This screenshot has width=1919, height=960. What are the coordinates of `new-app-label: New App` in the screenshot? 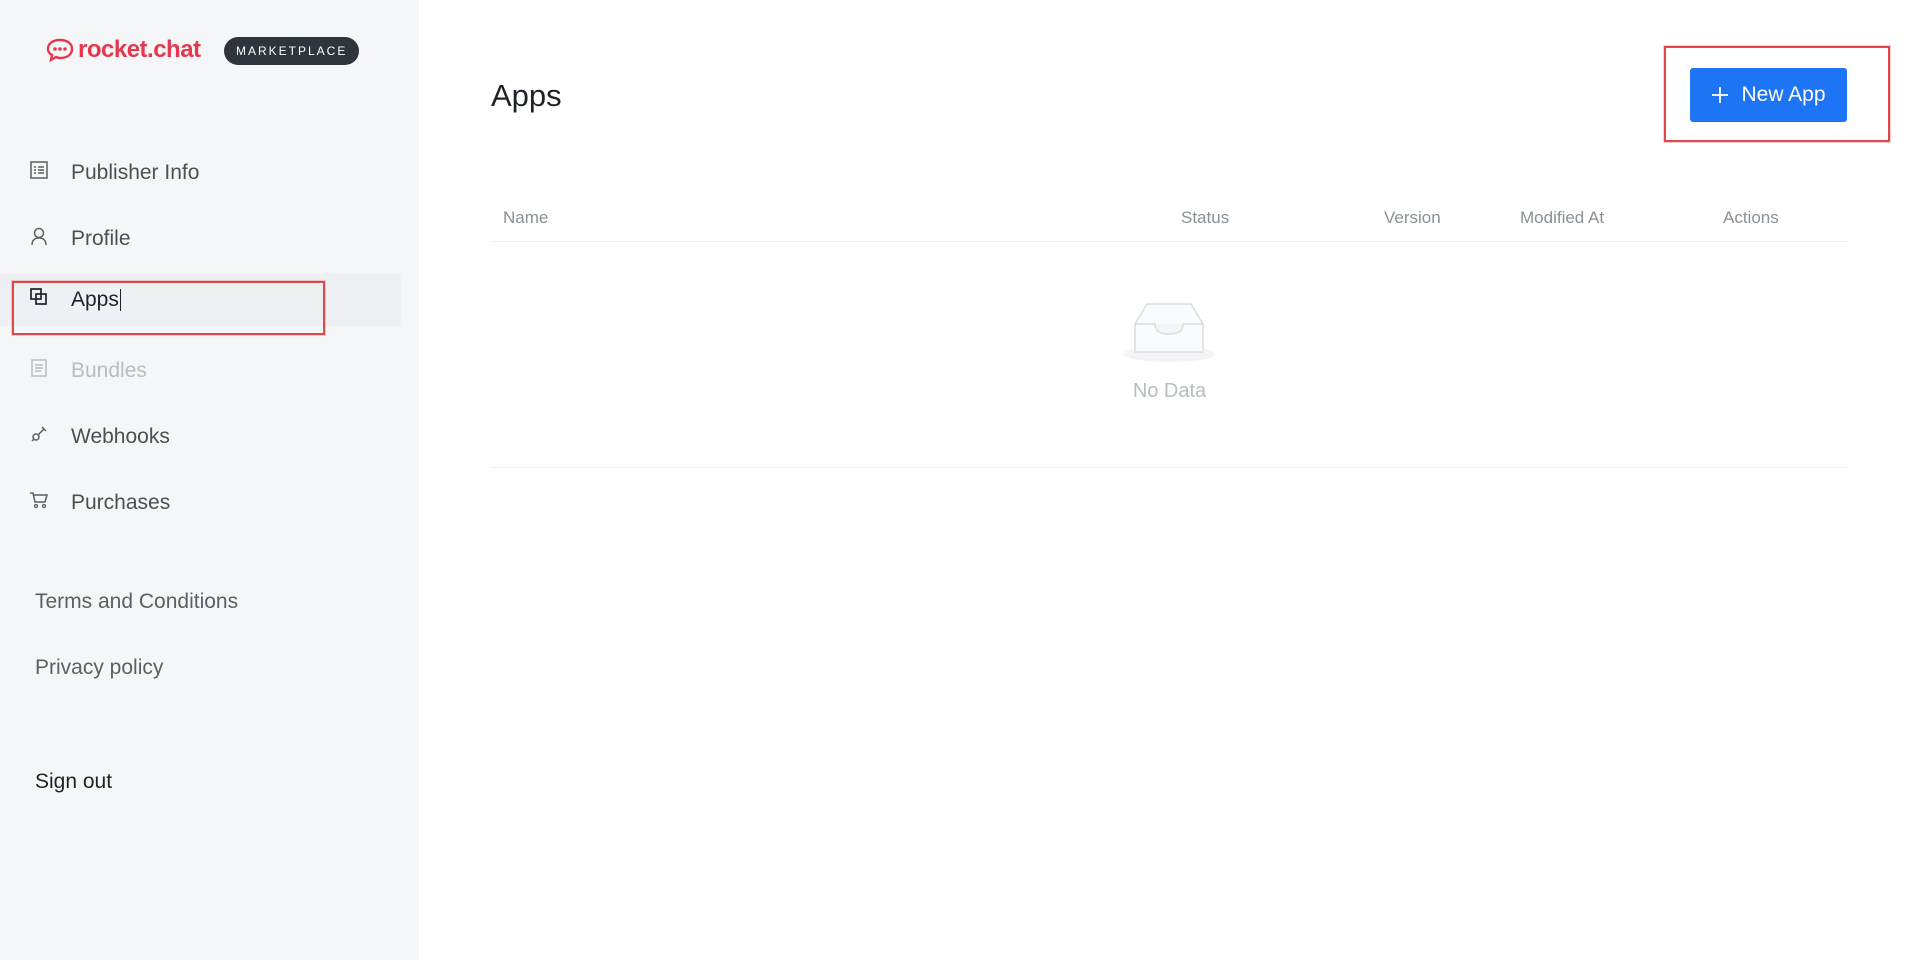 It's located at (1783, 94).